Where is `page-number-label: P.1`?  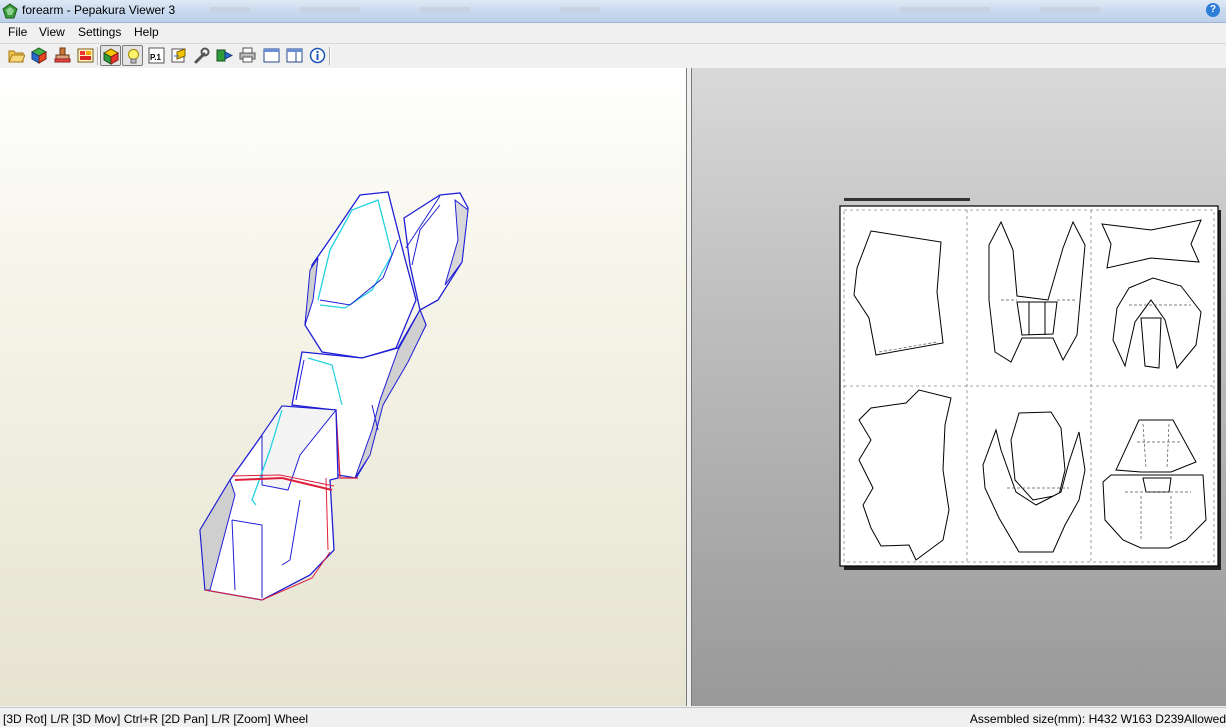 page-number-label: P.1 is located at coordinates (156, 57).